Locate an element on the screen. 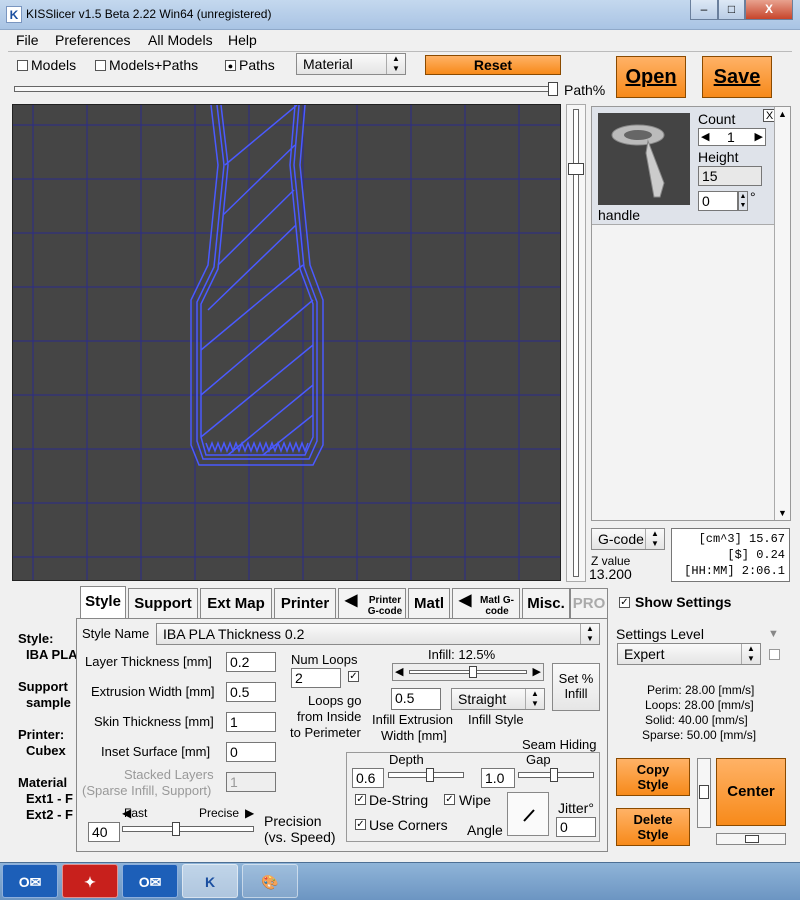 The height and width of the screenshot is (900, 800). inset-surface-field: 0 is located at coordinates (251, 752).